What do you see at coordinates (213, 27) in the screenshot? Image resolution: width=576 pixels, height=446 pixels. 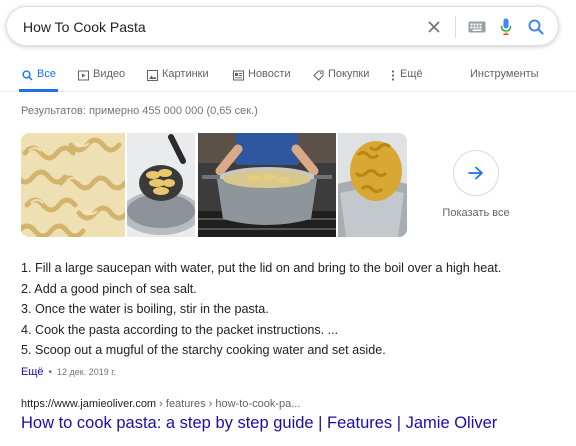 I see `search-input` at bounding box center [213, 27].